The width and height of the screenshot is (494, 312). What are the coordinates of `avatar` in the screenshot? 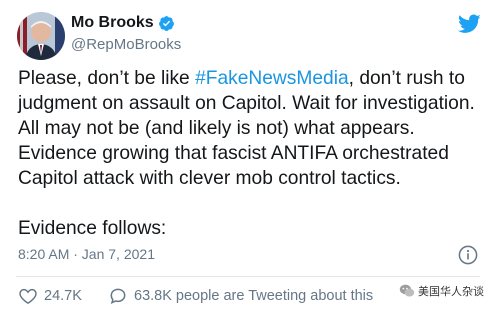 It's located at (41, 36).